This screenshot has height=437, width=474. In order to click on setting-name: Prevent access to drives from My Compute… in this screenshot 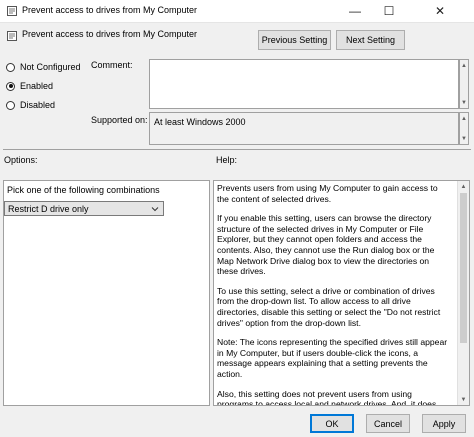, I will do `click(110, 34)`.